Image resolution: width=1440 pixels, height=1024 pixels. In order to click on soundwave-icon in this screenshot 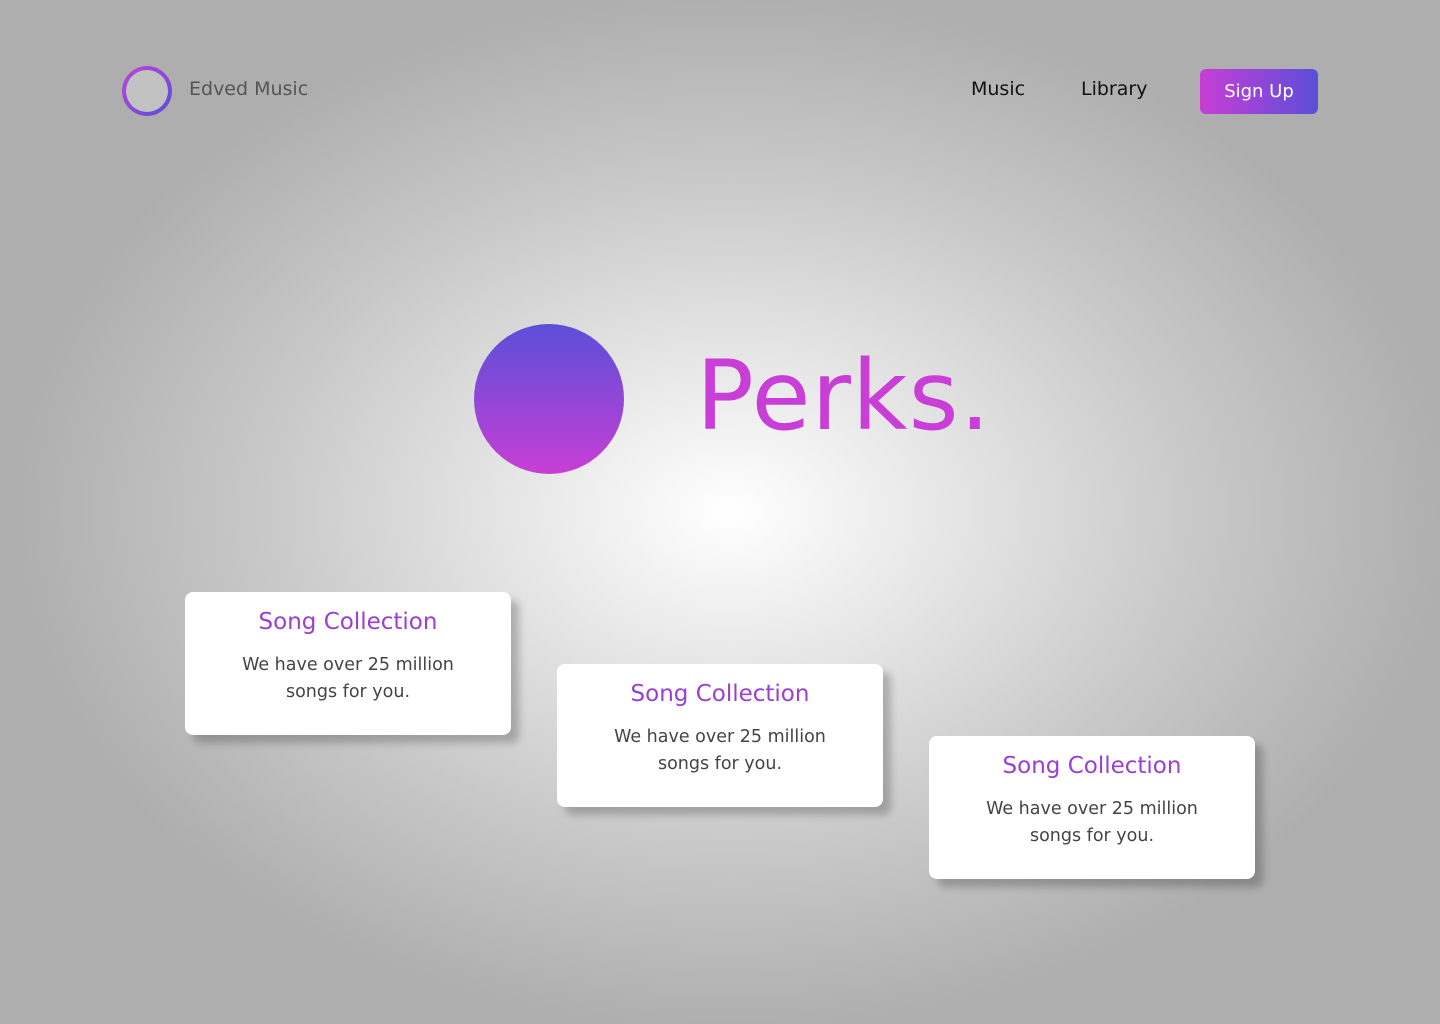, I will do `click(147, 91)`.